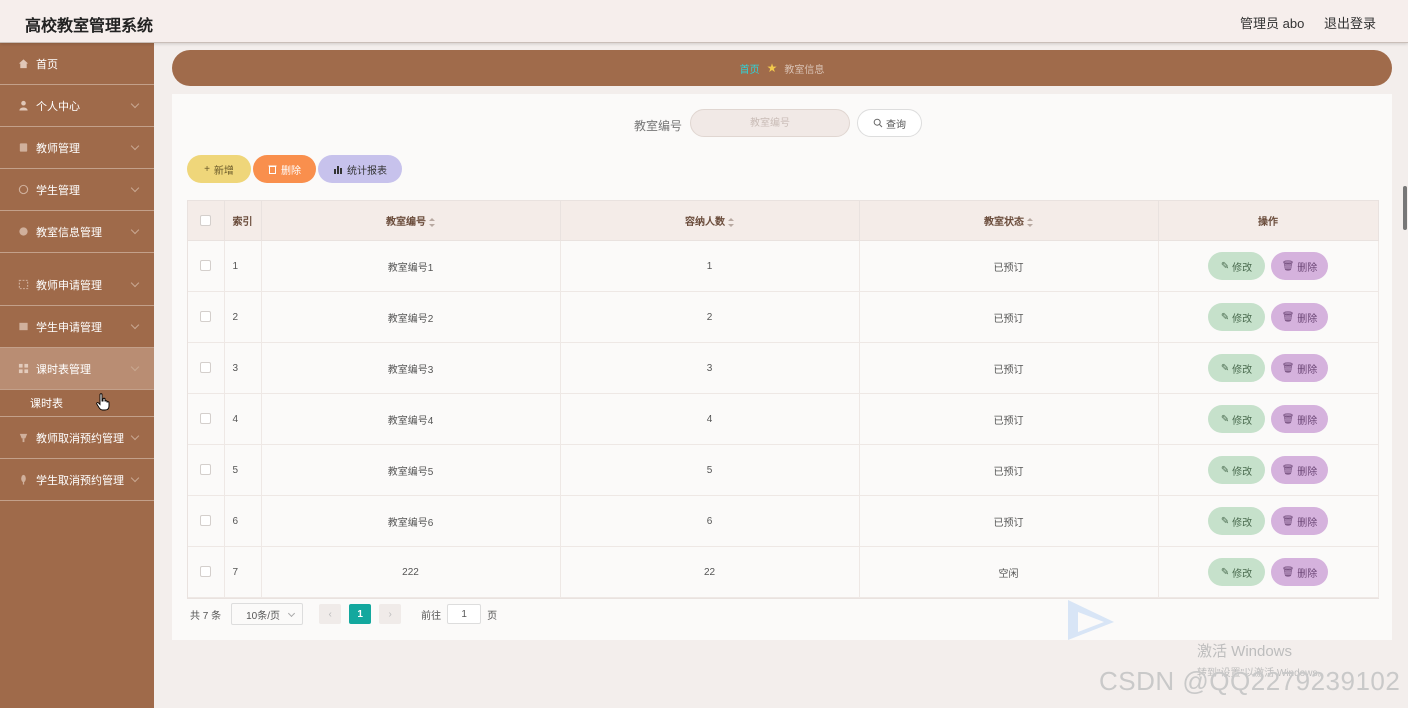 This screenshot has width=1408, height=708. I want to click on column-header-status-label: 教室状态, so click(1004, 222).